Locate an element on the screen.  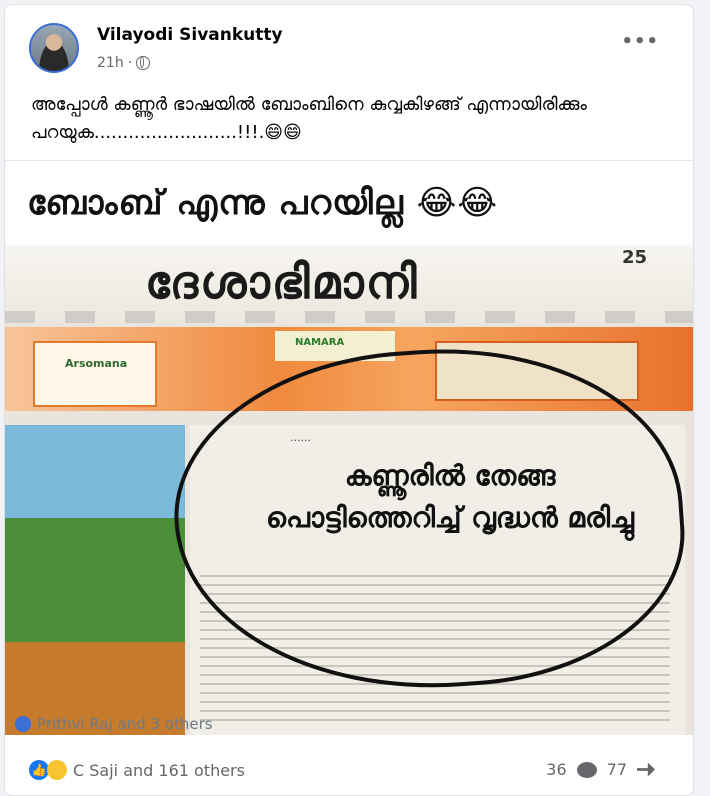
like-reaction-icon: 👍 is located at coordinates (39, 770).